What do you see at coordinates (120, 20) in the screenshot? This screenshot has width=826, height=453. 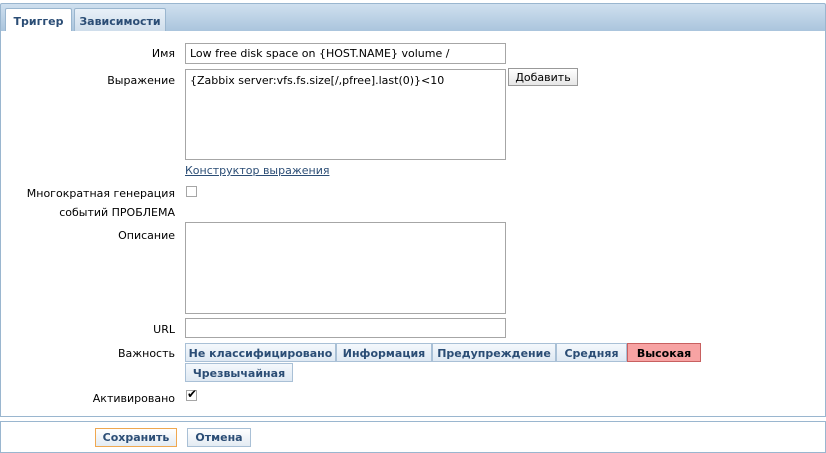 I see `tab-dependencies: Зависимости` at bounding box center [120, 20].